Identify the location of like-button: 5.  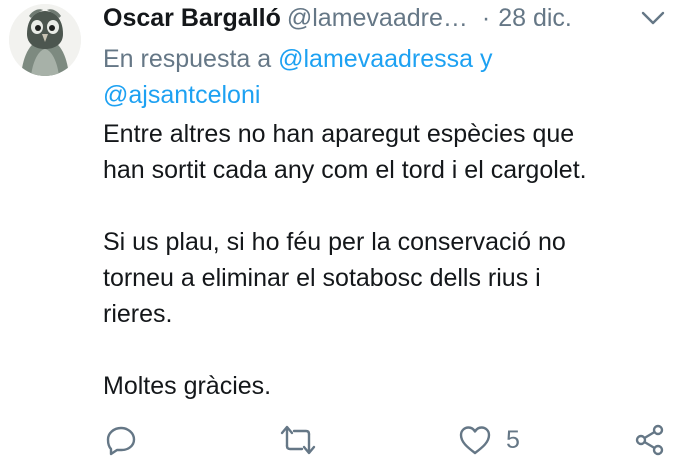
(489, 440).